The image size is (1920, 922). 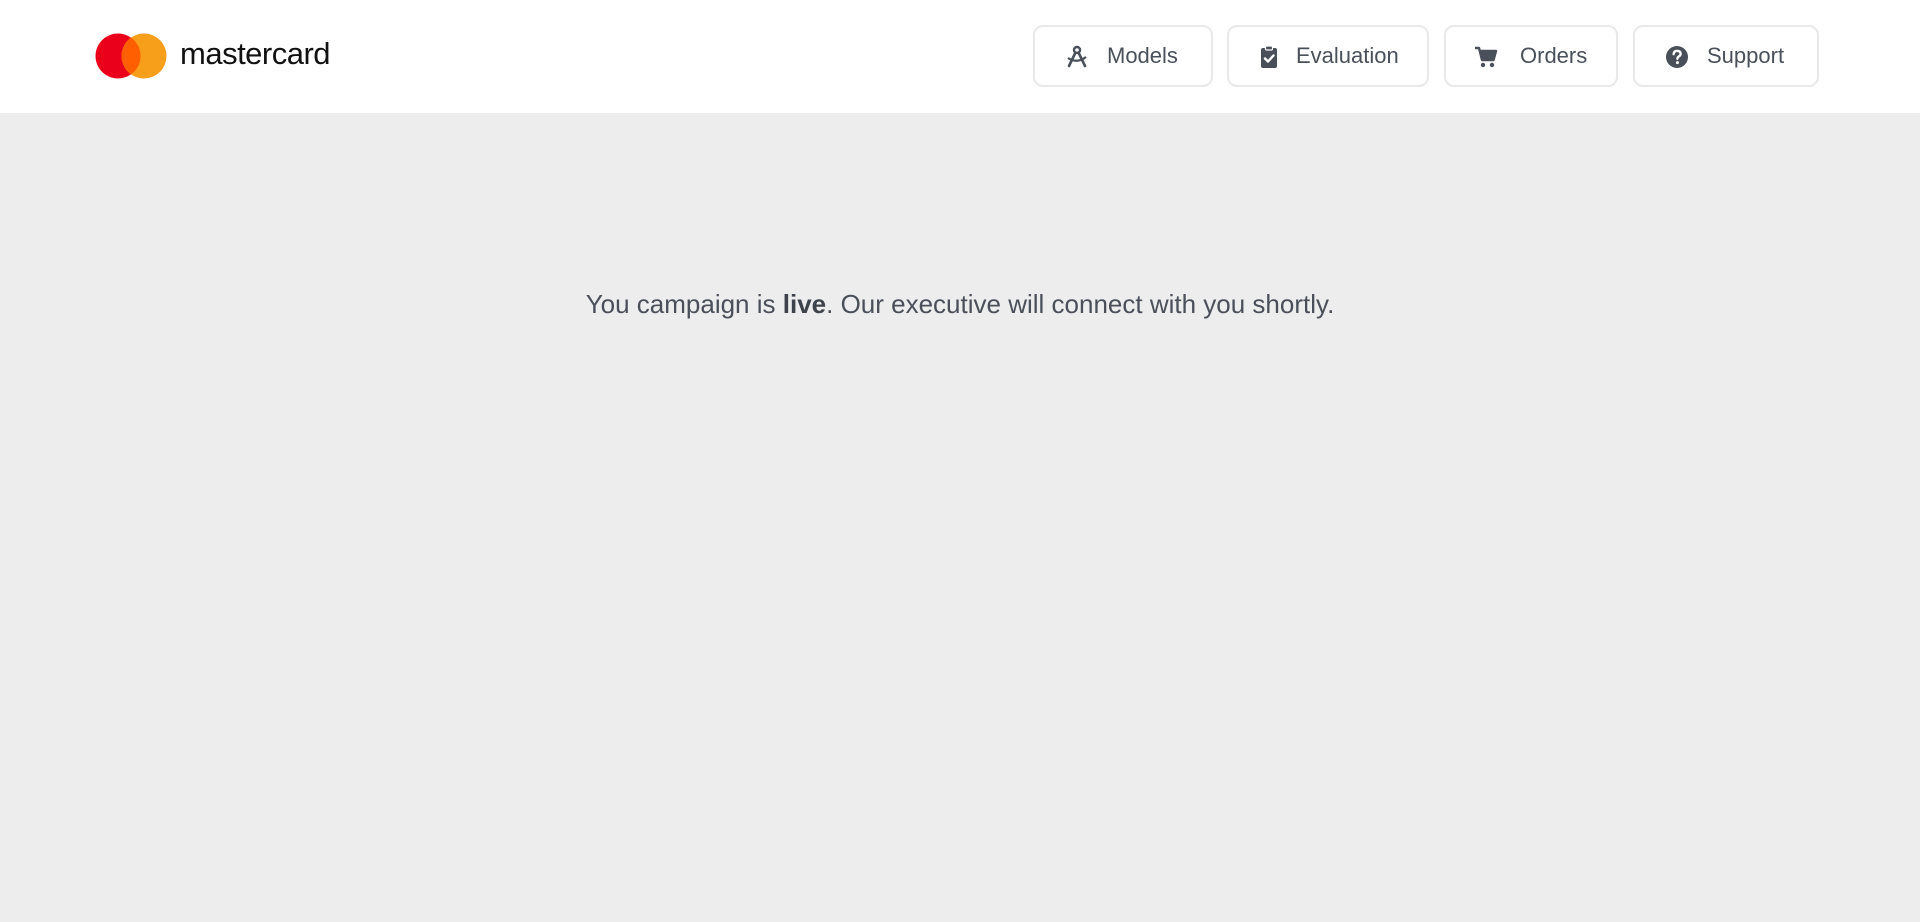 I want to click on question-circle-icon, so click(x=1677, y=57).